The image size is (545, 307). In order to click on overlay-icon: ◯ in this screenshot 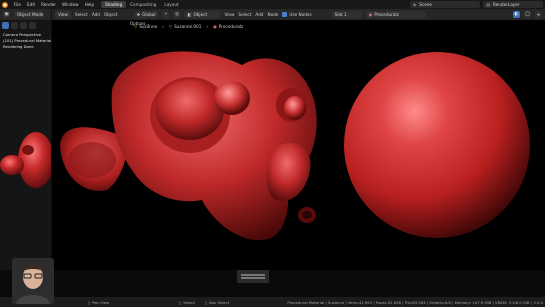, I will do `click(527, 14)`.